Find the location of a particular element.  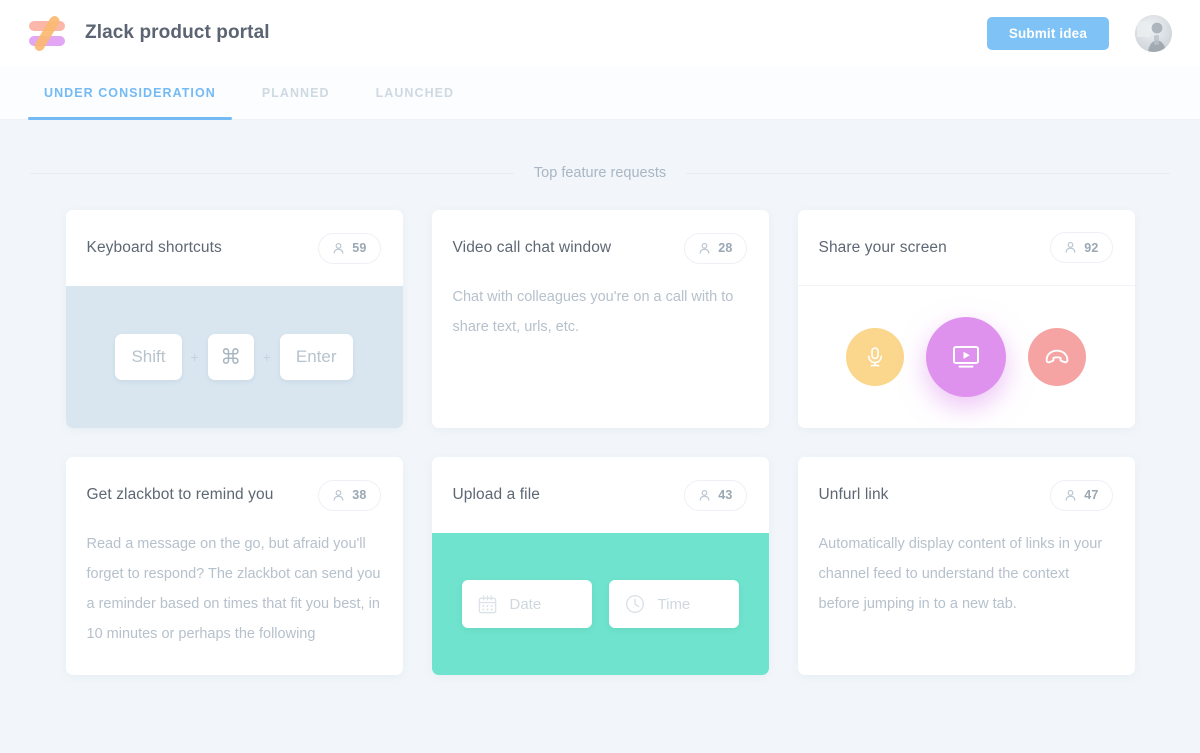

keycap-enter: Enter is located at coordinates (316, 357).